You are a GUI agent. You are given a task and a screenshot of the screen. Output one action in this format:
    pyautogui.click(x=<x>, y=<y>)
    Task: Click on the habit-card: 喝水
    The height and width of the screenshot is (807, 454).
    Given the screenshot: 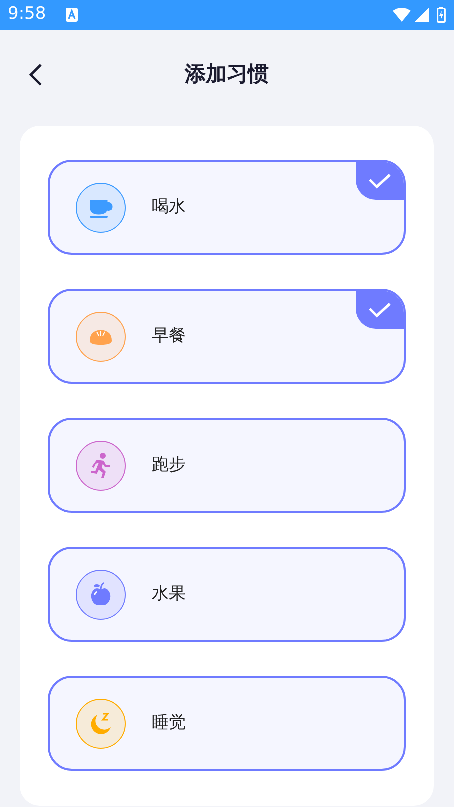 What is the action you would take?
    pyautogui.click(x=227, y=207)
    